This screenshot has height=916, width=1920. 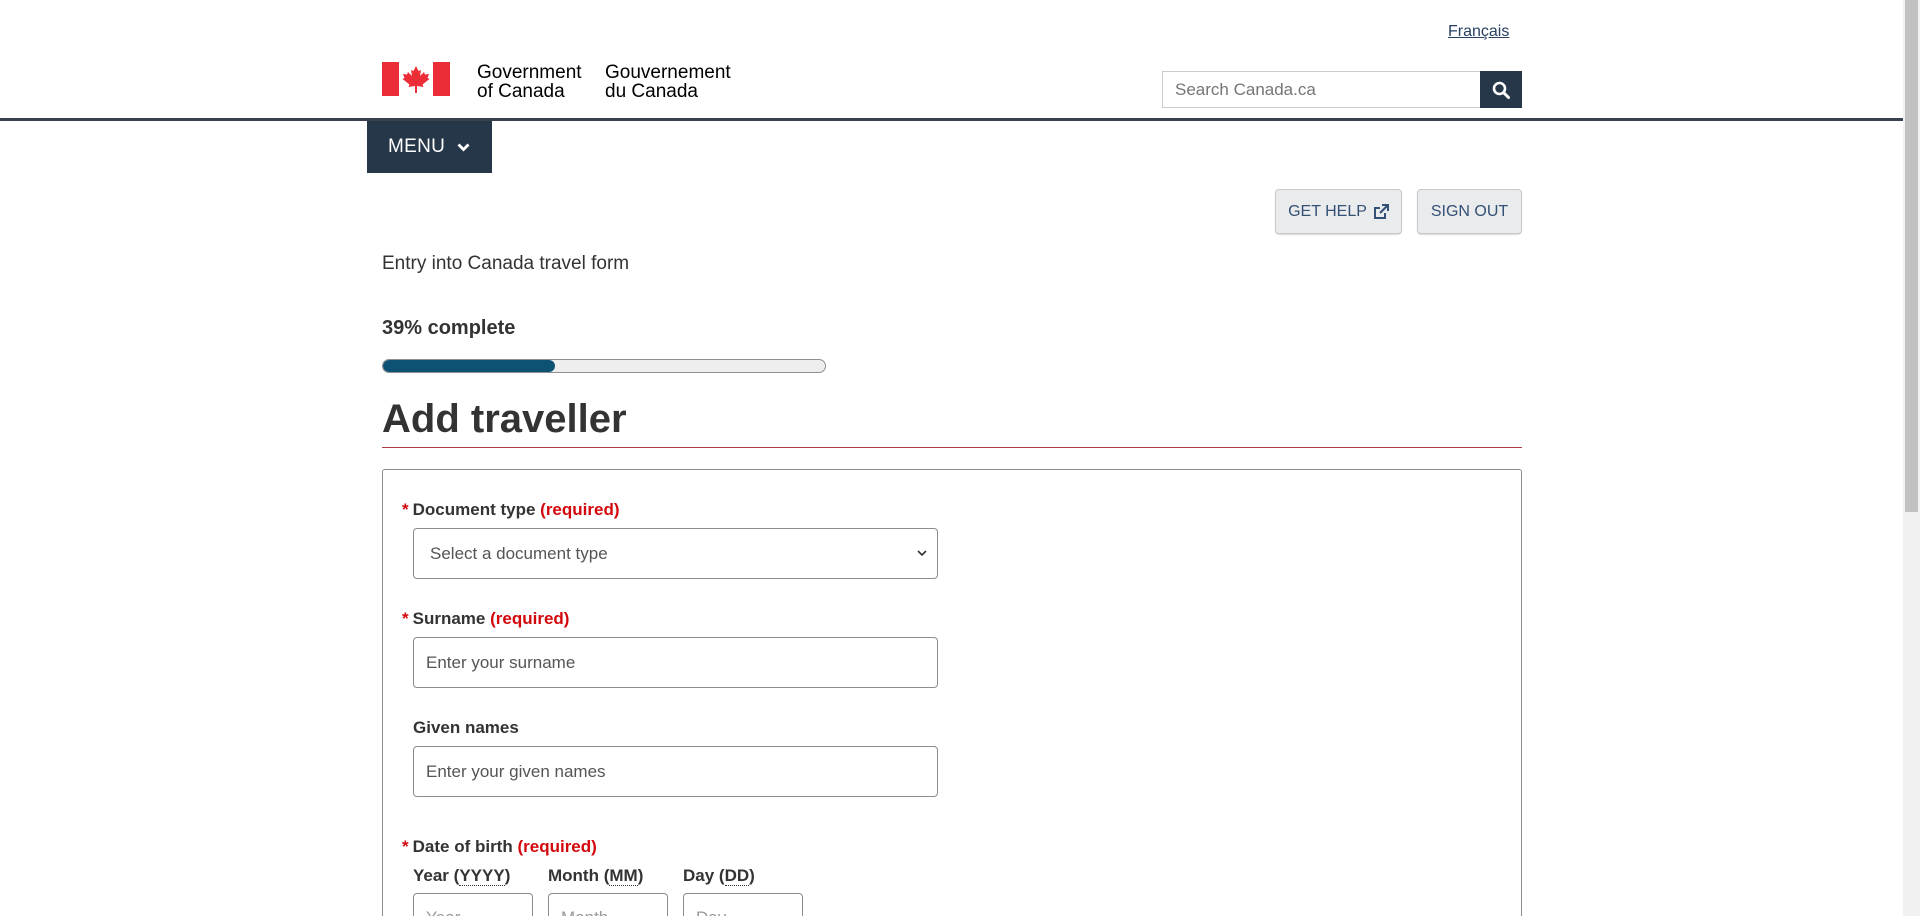 I want to click on search-button, so click(x=1501, y=89).